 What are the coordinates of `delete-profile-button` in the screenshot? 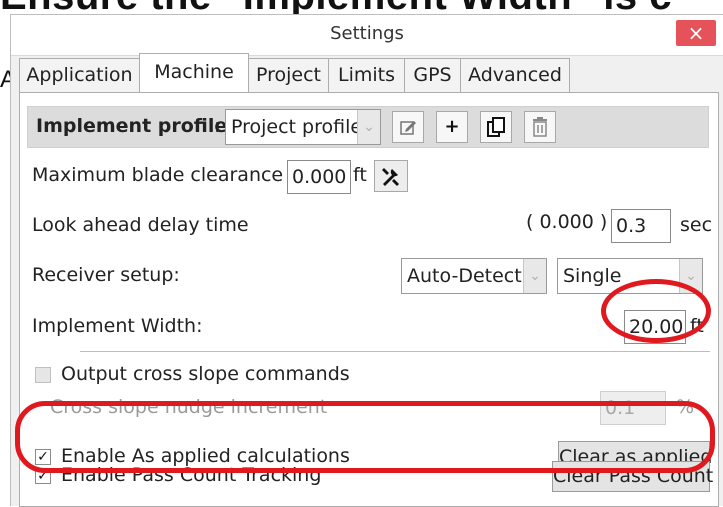 It's located at (540, 127).